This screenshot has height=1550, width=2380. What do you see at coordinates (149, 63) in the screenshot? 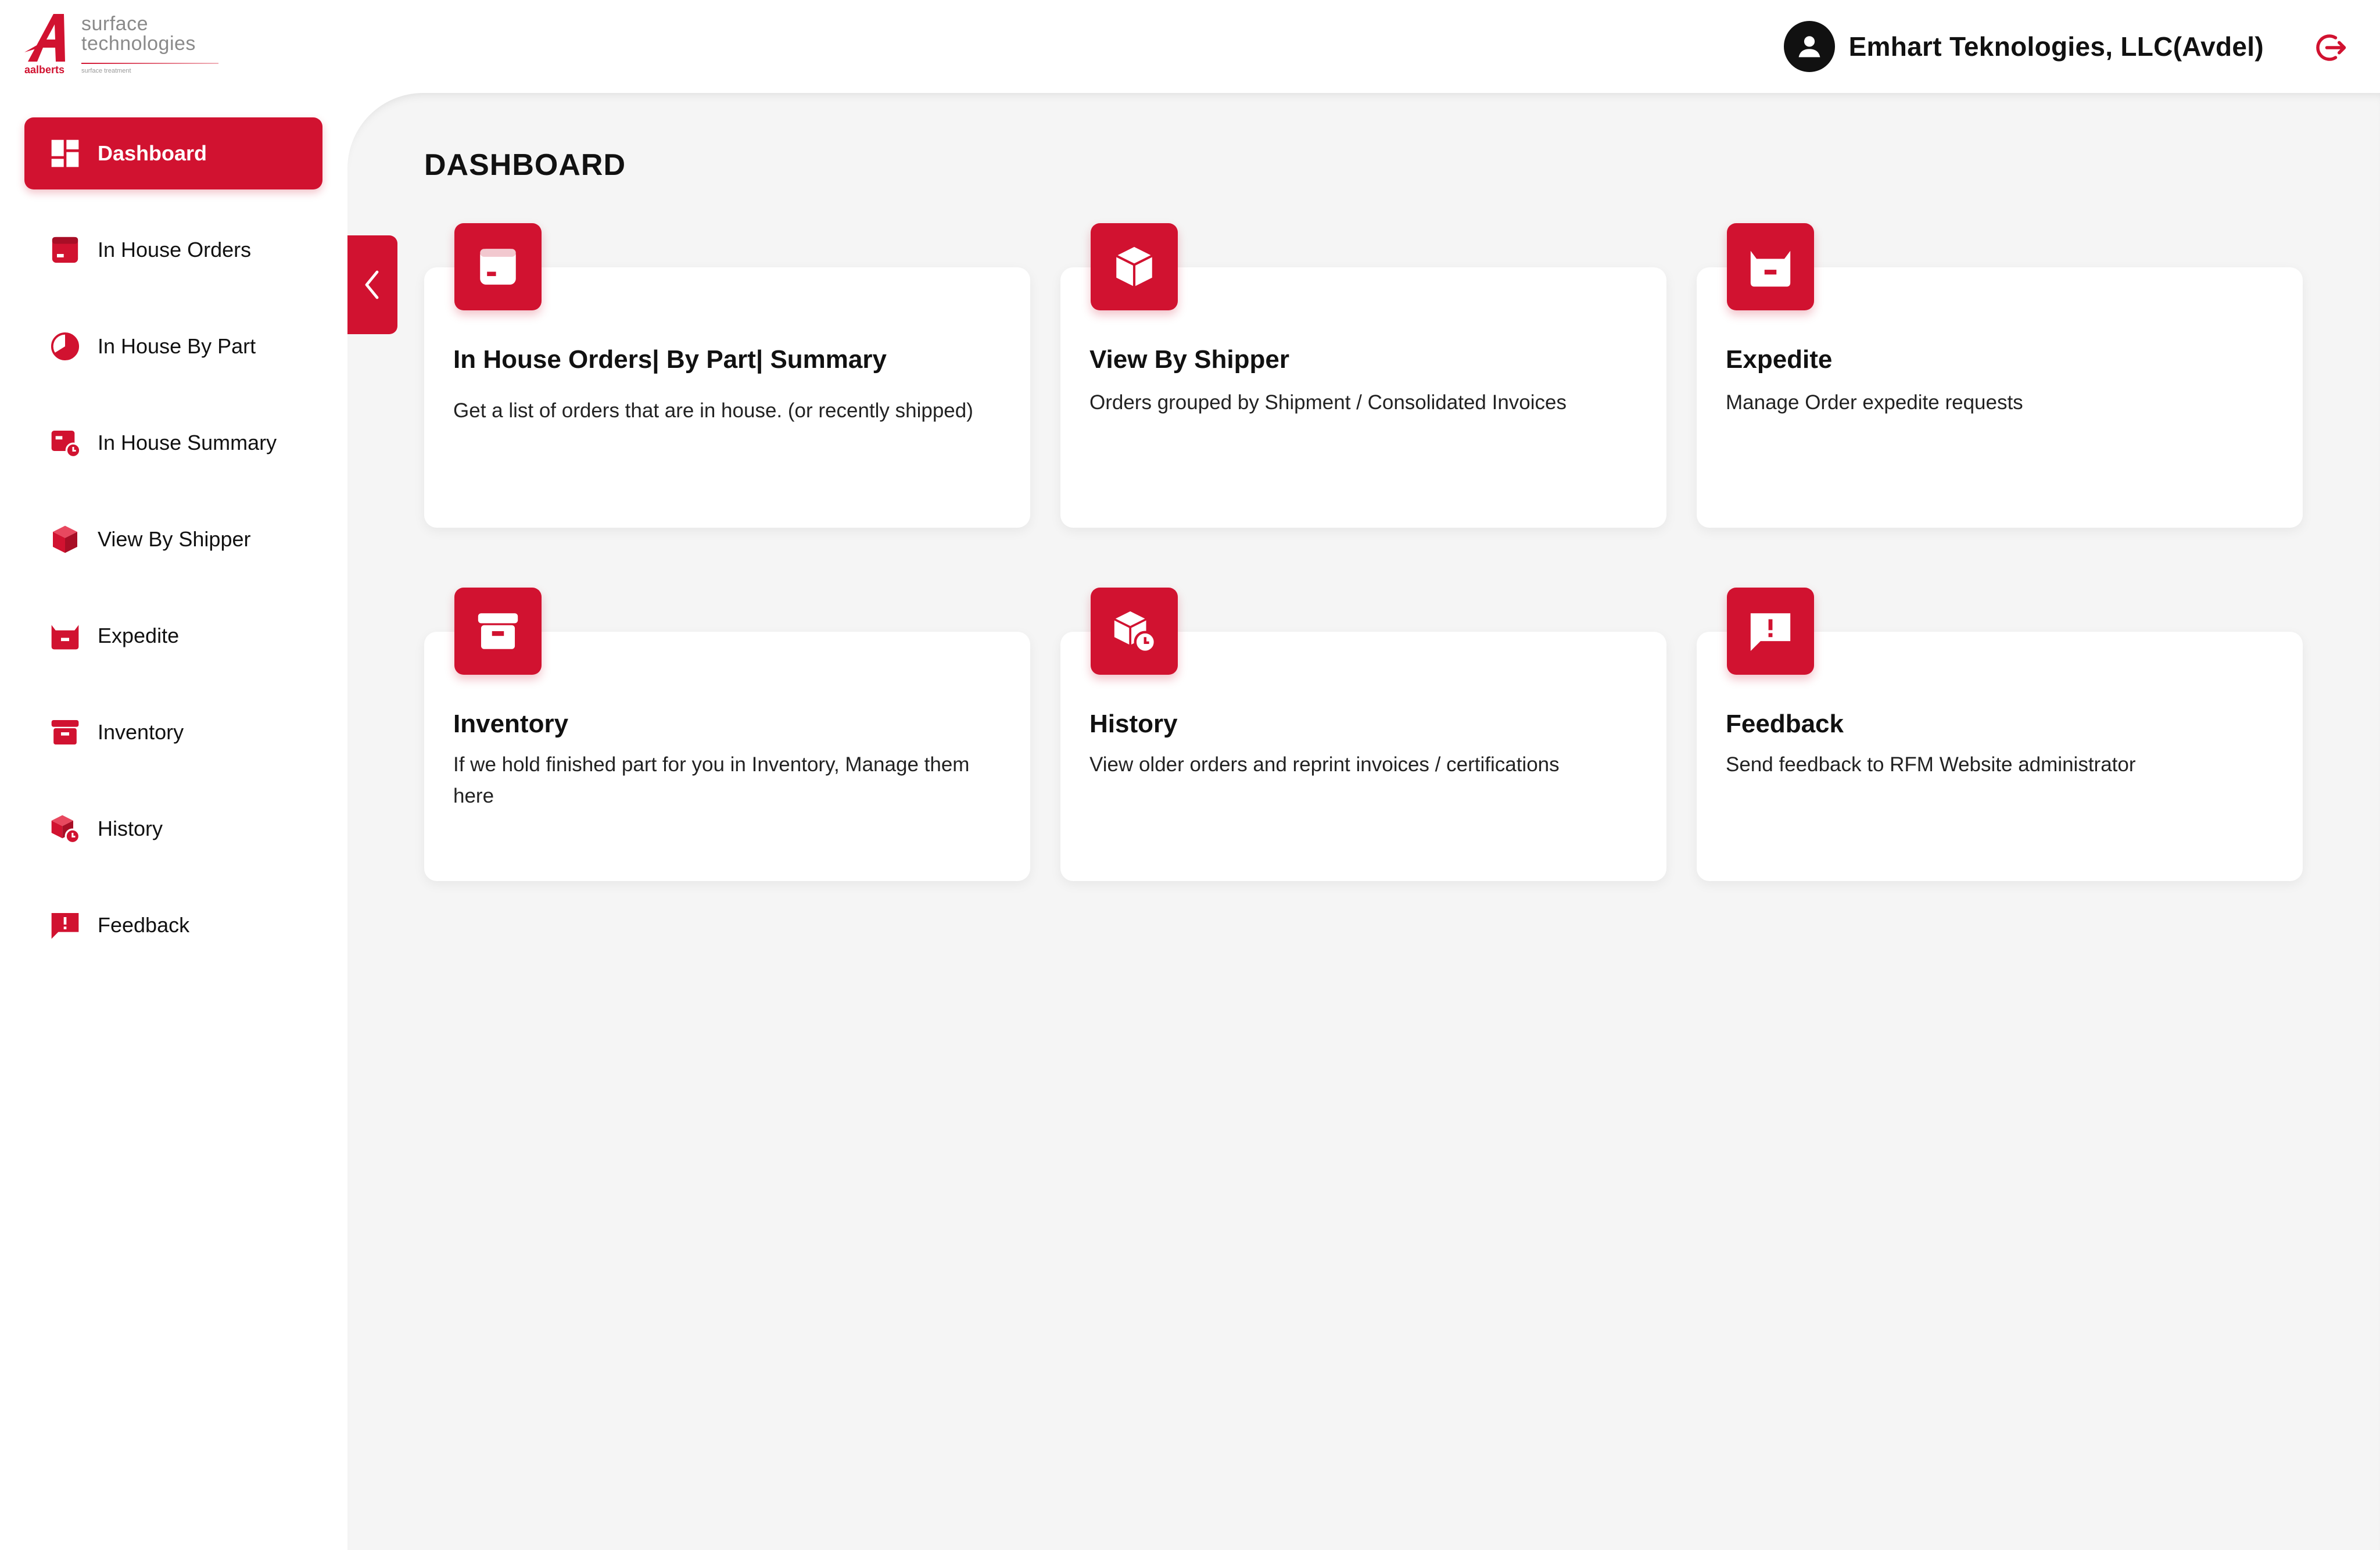
I see `logo-divider` at bounding box center [149, 63].